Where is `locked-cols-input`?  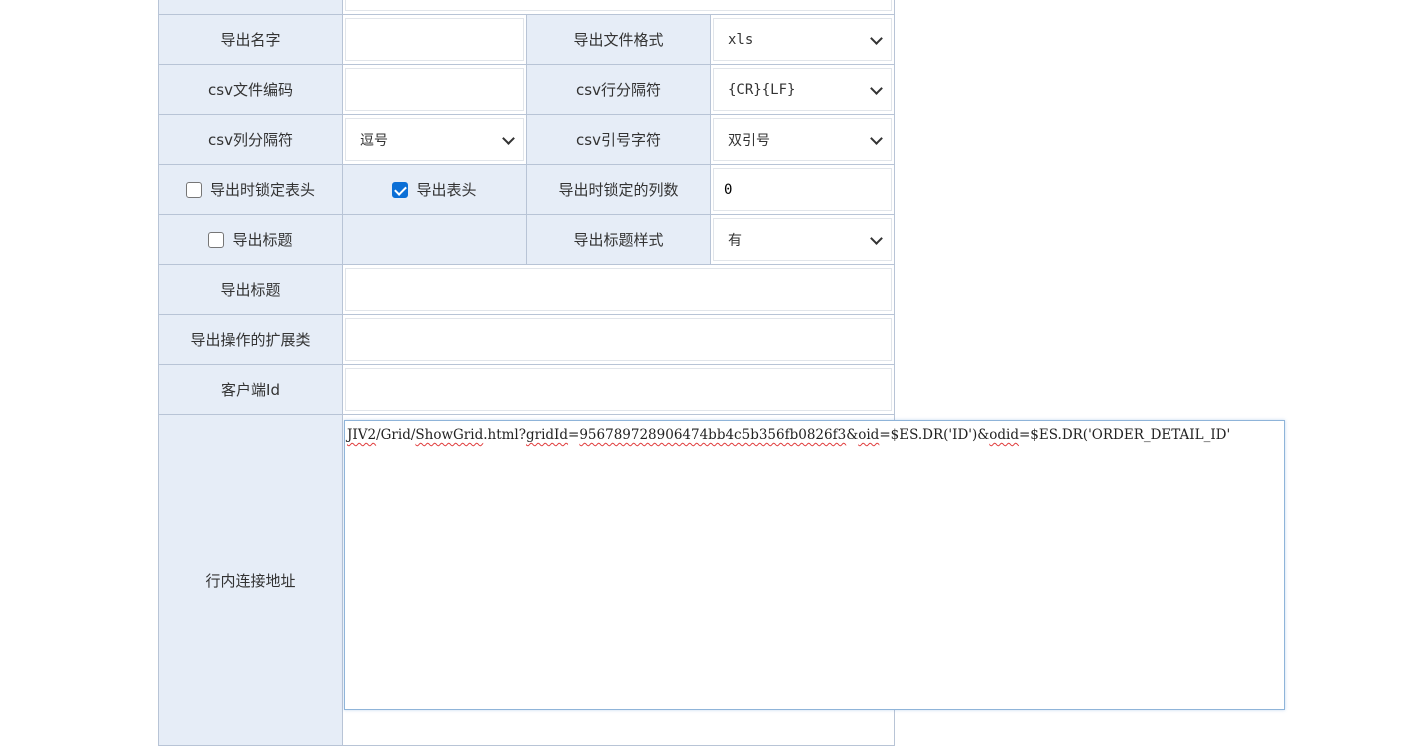 locked-cols-input is located at coordinates (802, 189).